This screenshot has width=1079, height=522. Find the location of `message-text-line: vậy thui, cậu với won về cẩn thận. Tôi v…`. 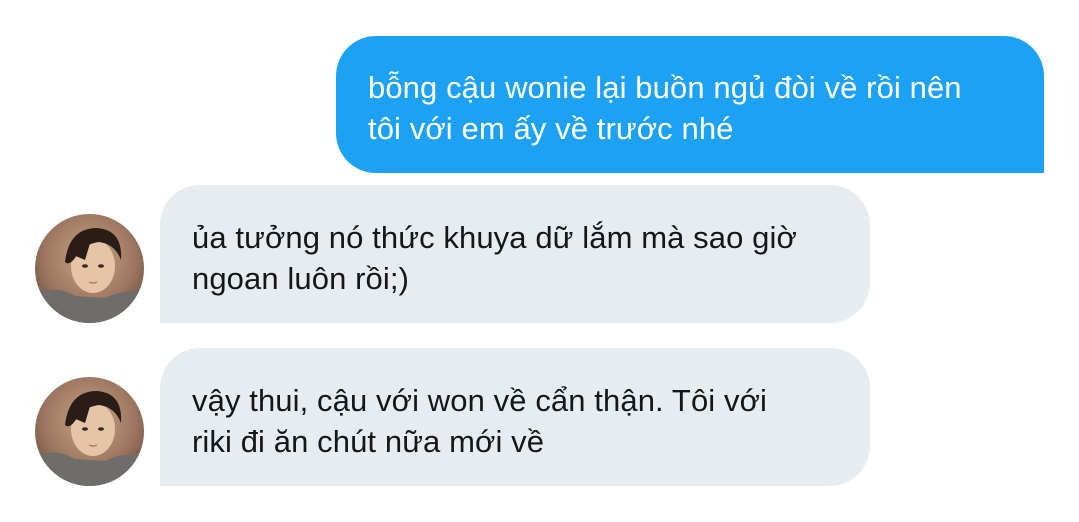

message-text-line: vậy thui, cậu với won về cẩn thận. Tôi v… is located at coordinates (480, 400).